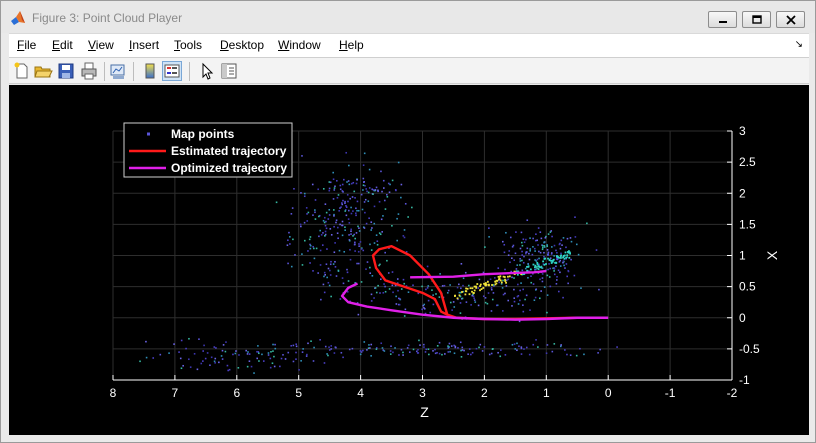 The width and height of the screenshot is (816, 443). Describe the element at coordinates (799, 44) in the screenshot. I see `dock-arrow-icon: ↘` at that location.